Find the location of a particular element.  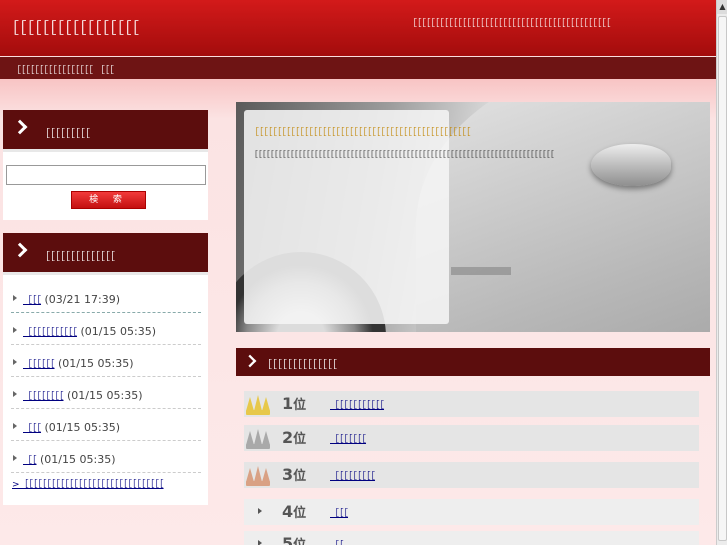

rank-number: 2位 is located at coordinates (294, 437).